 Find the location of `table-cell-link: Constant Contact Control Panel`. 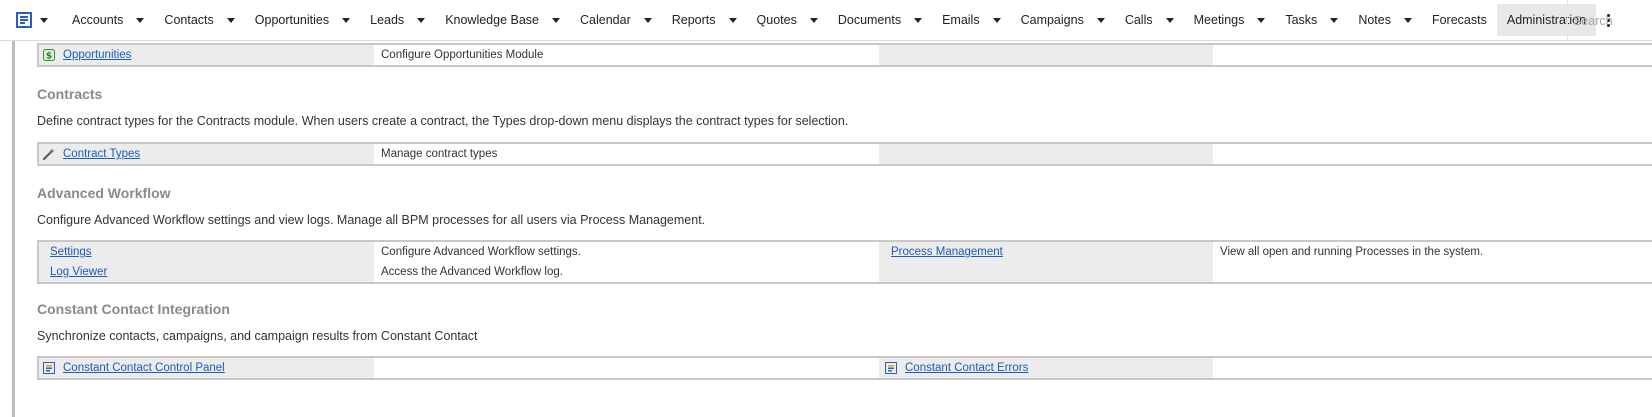

table-cell-link: Constant Contact Control Panel is located at coordinates (206, 368).